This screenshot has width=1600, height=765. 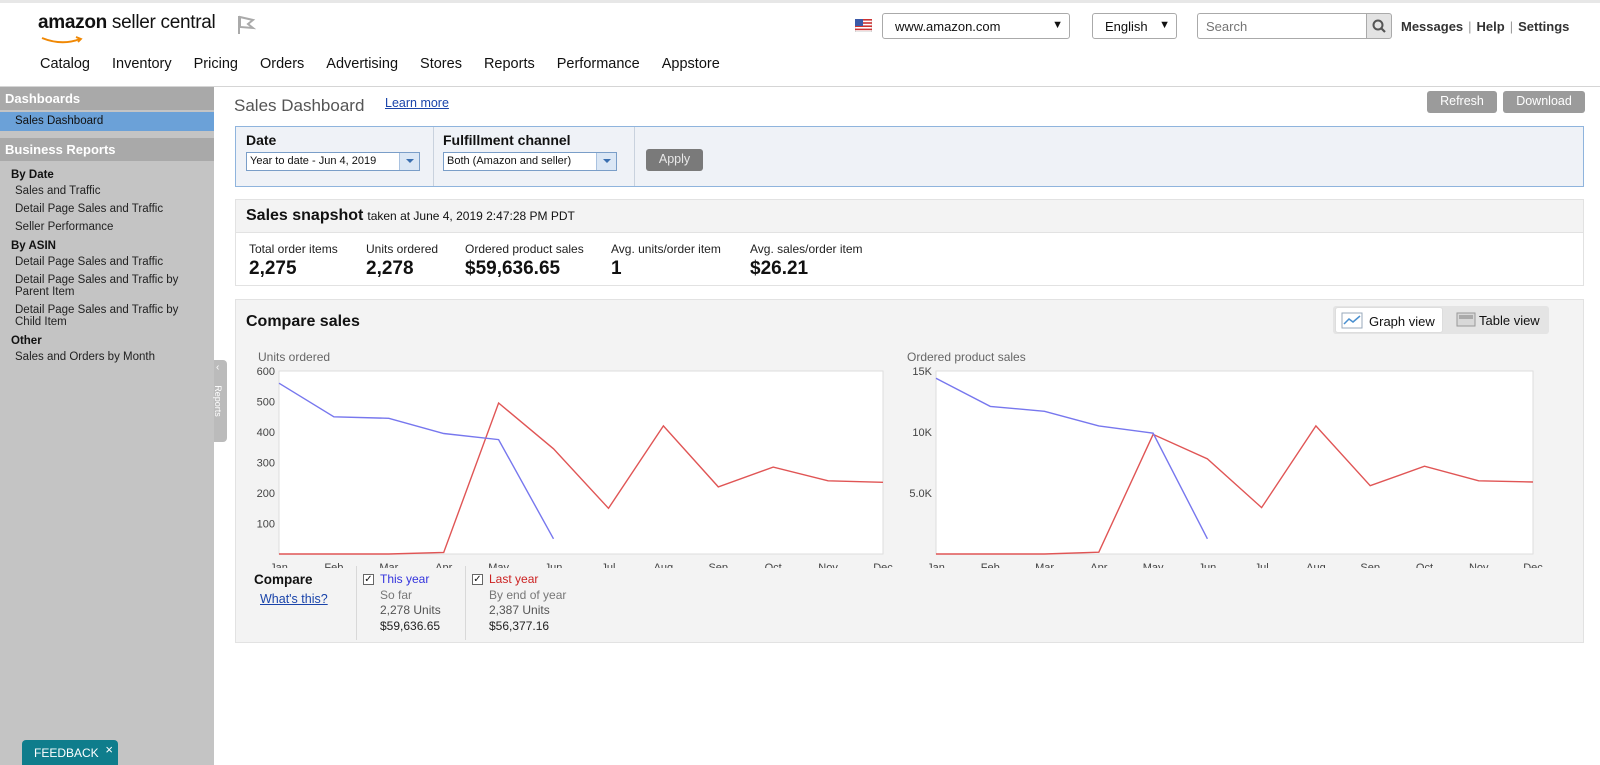 I want to click on metric-label: Avg. units/order item, so click(x=666, y=249).